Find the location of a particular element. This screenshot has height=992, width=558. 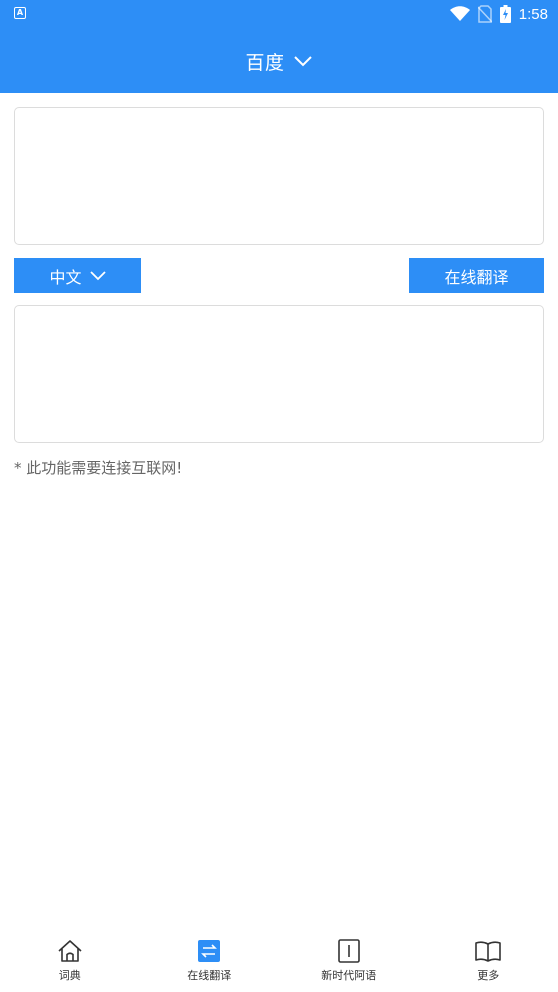

translate-icon is located at coordinates (209, 951).